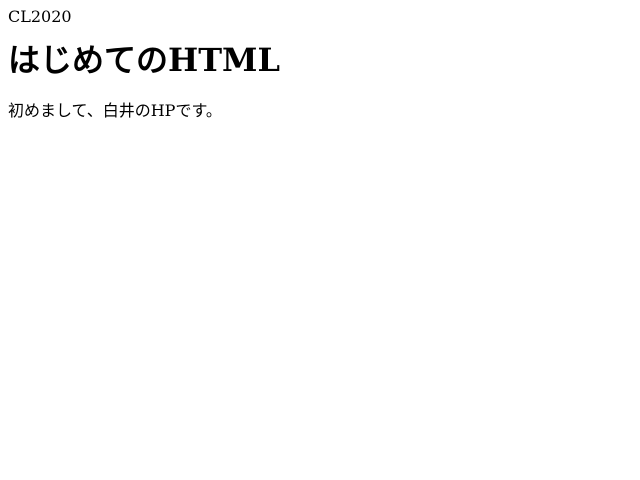 The width and height of the screenshot is (640, 480). Describe the element at coordinates (144, 60) in the screenshot. I see `page-title: はじめてのHTML` at that location.